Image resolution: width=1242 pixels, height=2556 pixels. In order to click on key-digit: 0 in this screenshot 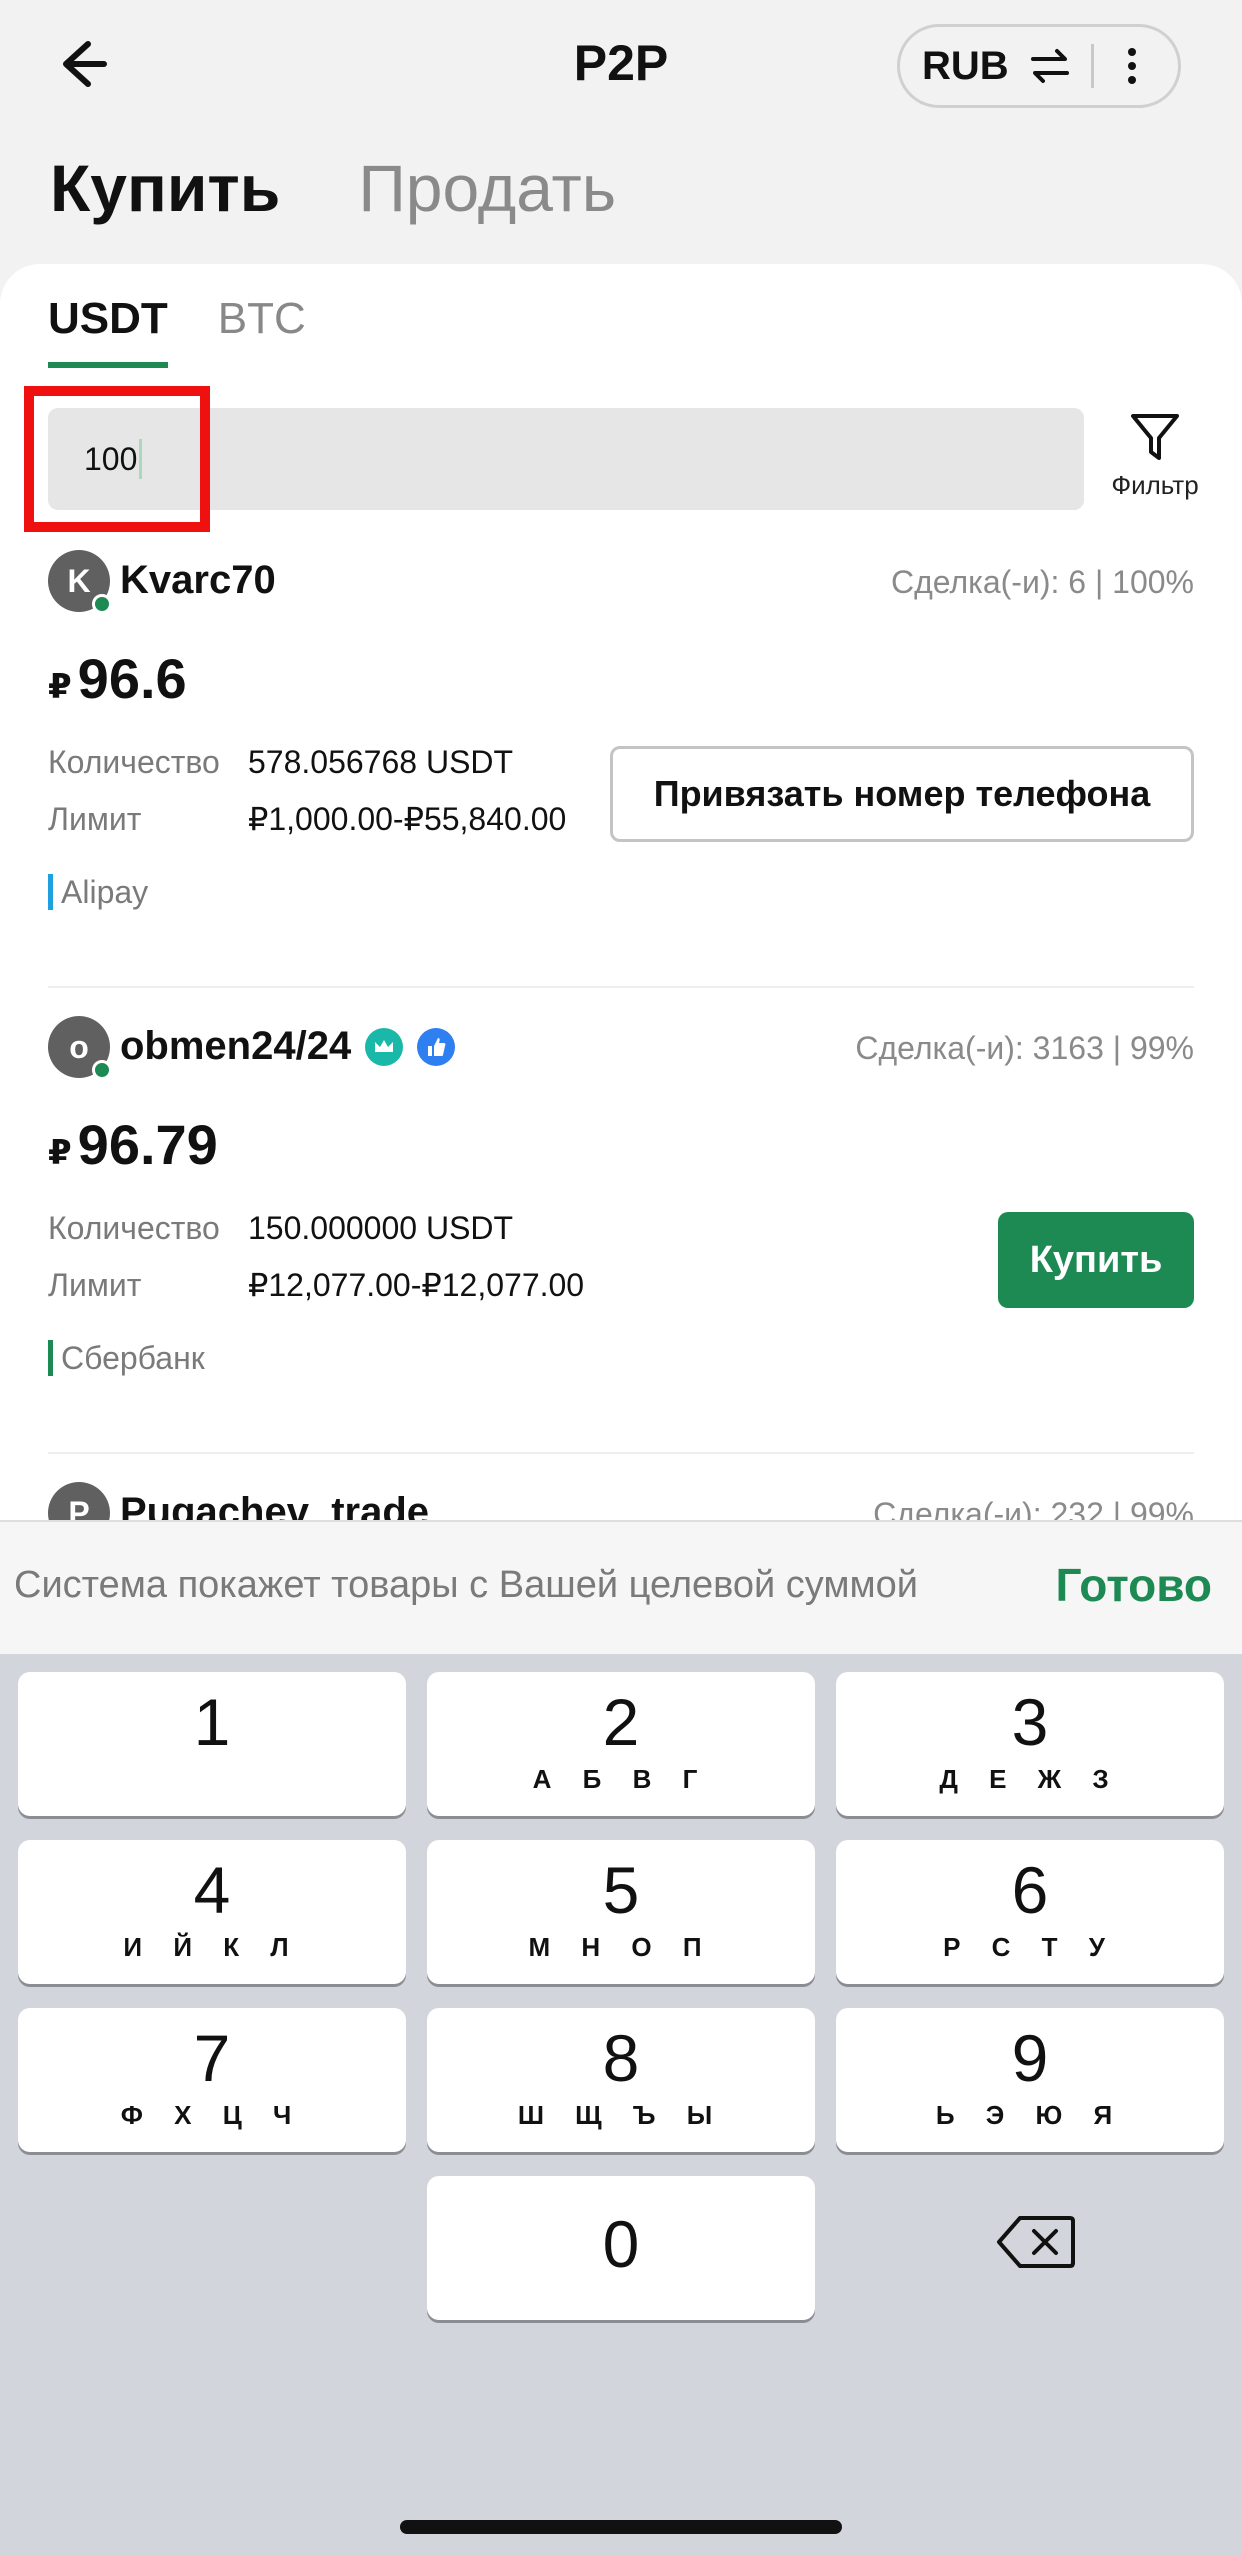, I will do `click(621, 2244)`.